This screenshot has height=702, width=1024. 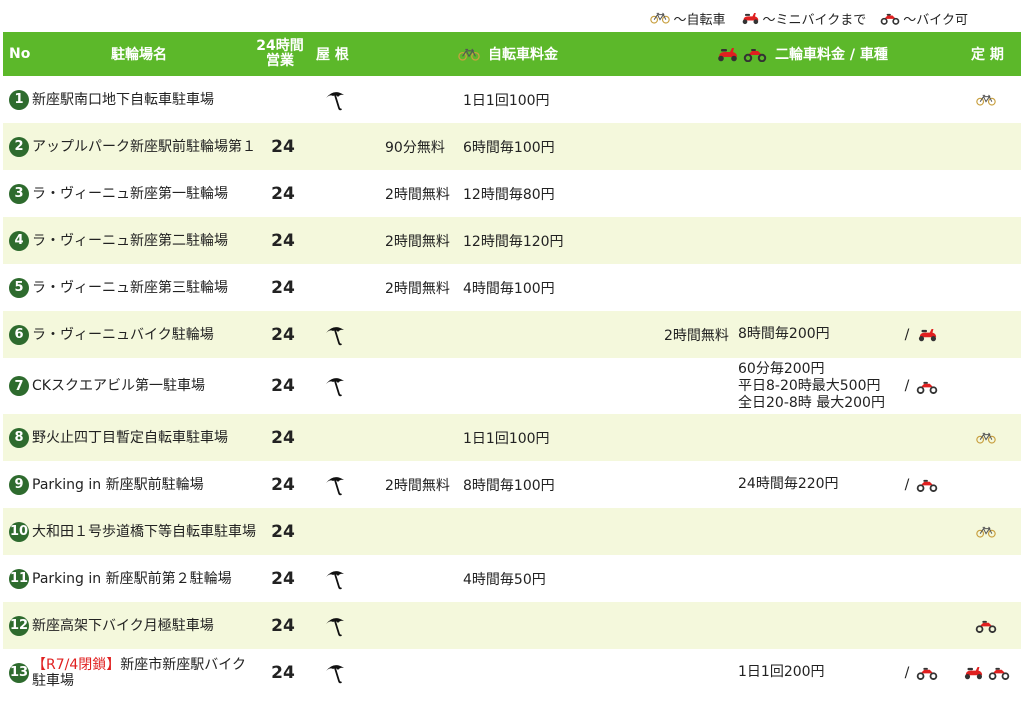 I want to click on parking-name-text: ラ・ヴィーニュ新座第三駐輪場, so click(x=130, y=287).